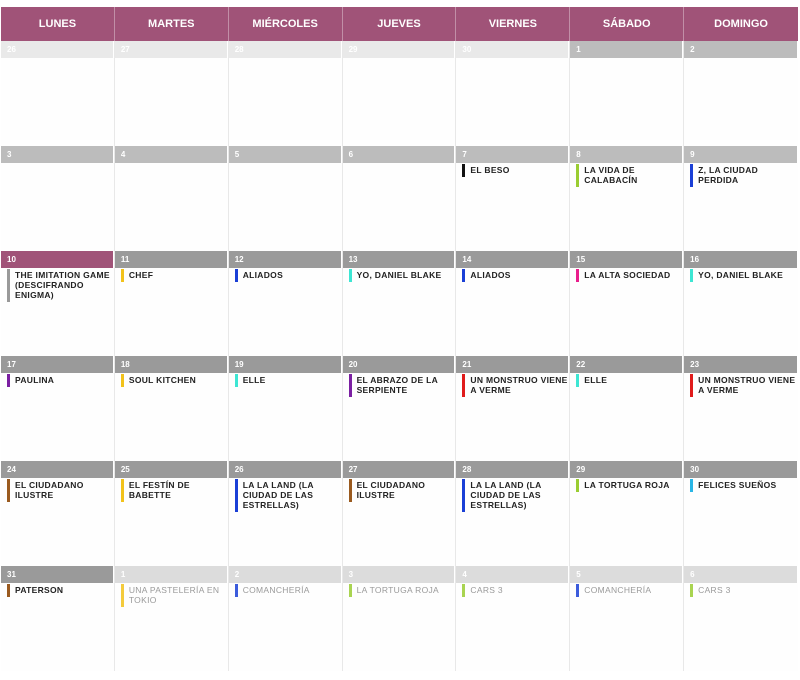 The width and height of the screenshot is (800, 680). I want to click on calendar-day: 18 SOUL KITCHEN, so click(171, 408).